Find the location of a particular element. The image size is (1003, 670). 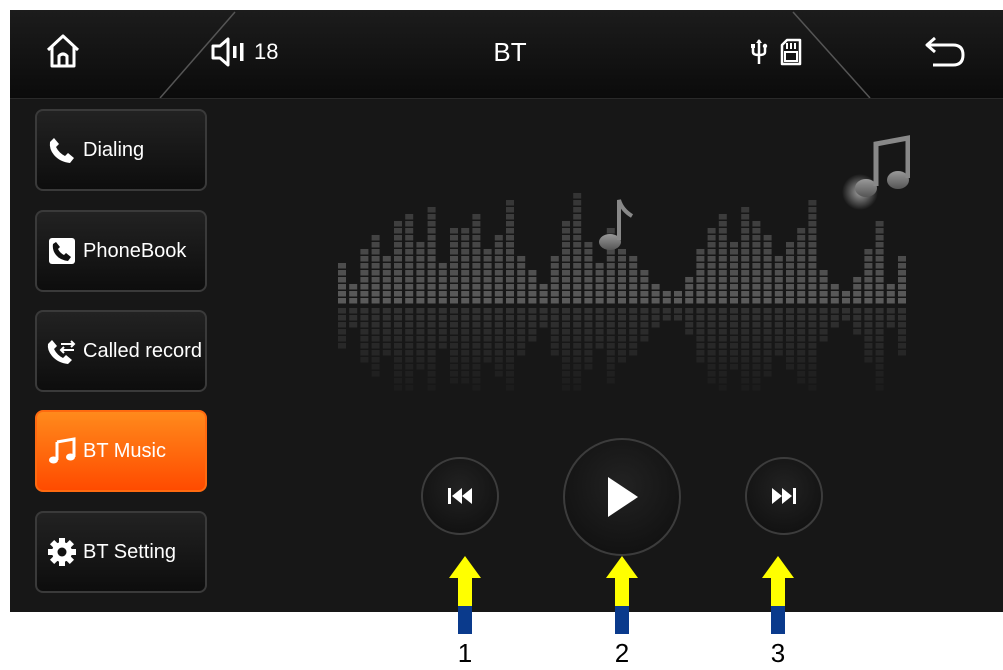

home-button is located at coordinates (63, 51).